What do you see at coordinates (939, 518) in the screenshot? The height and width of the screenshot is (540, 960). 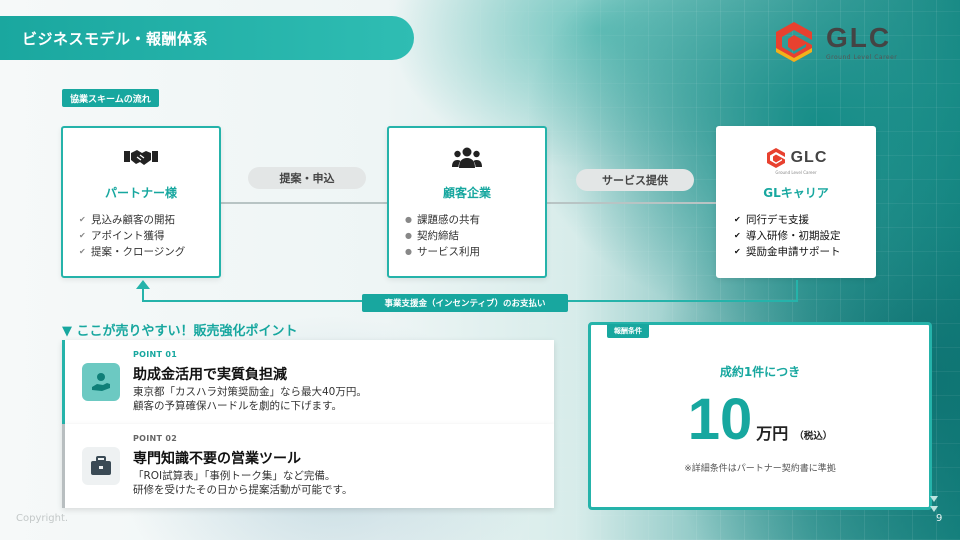 I see `page-number: 9` at bounding box center [939, 518].